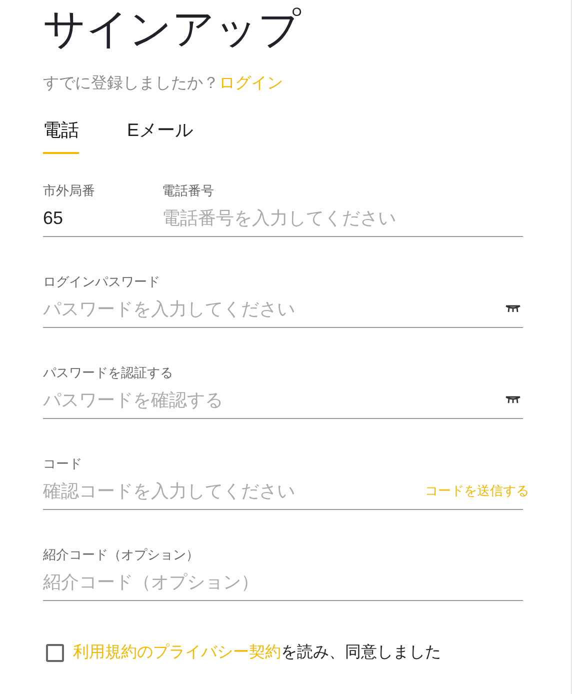  What do you see at coordinates (55, 653) in the screenshot?
I see `checkbox` at bounding box center [55, 653].